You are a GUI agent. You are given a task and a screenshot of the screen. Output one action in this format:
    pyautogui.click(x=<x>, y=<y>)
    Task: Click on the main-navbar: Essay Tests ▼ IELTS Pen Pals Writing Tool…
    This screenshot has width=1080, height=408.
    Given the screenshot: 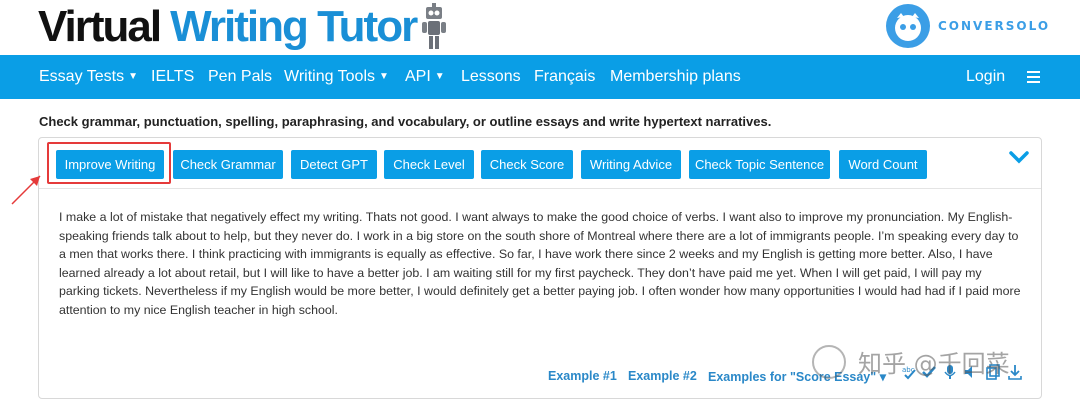 What is the action you would take?
    pyautogui.click(x=540, y=77)
    